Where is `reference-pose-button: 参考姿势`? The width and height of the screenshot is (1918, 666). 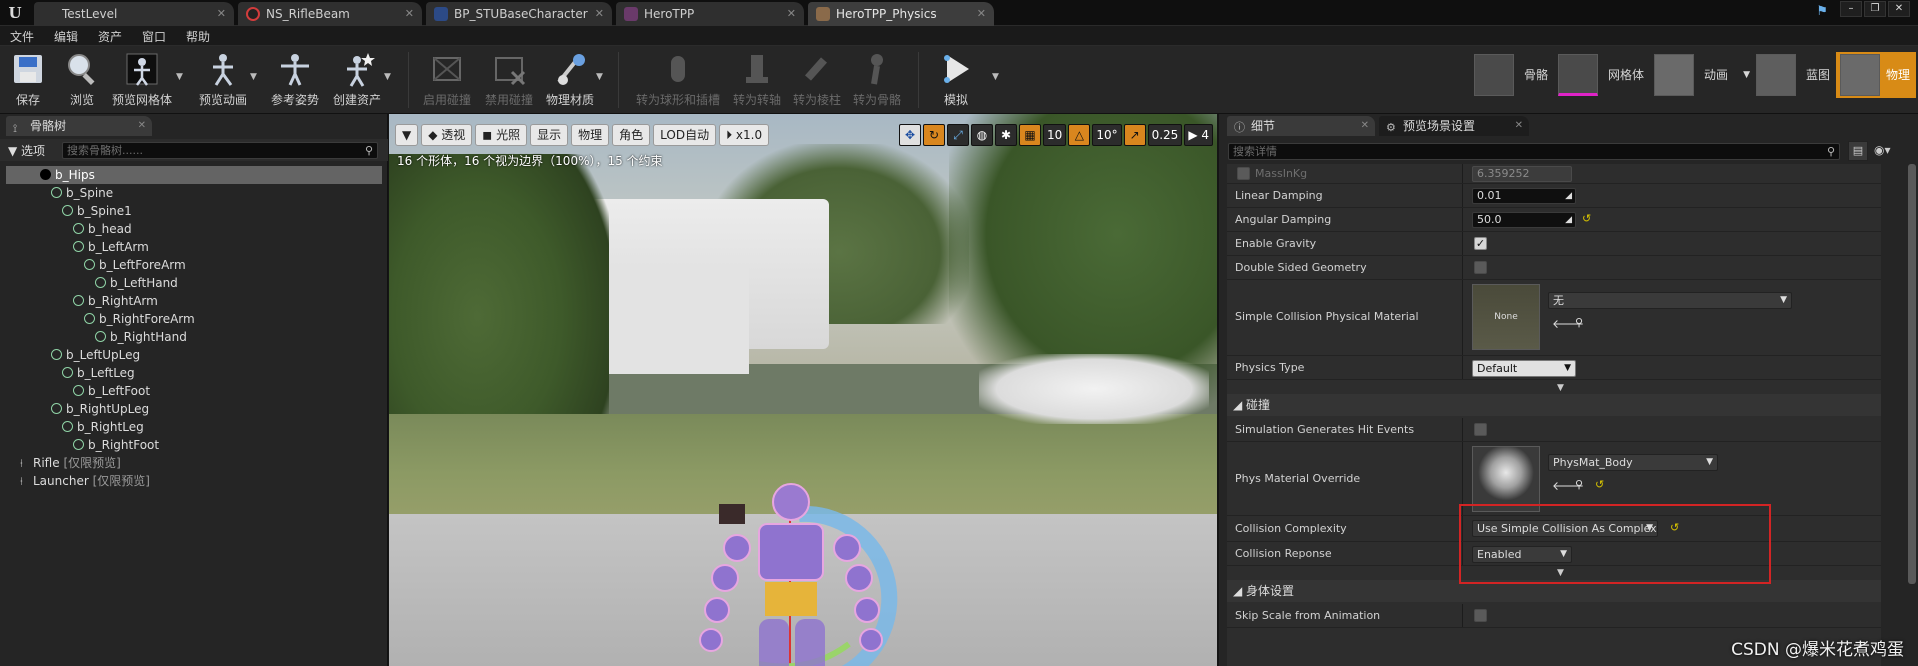 reference-pose-button: 参考姿势 is located at coordinates (295, 80).